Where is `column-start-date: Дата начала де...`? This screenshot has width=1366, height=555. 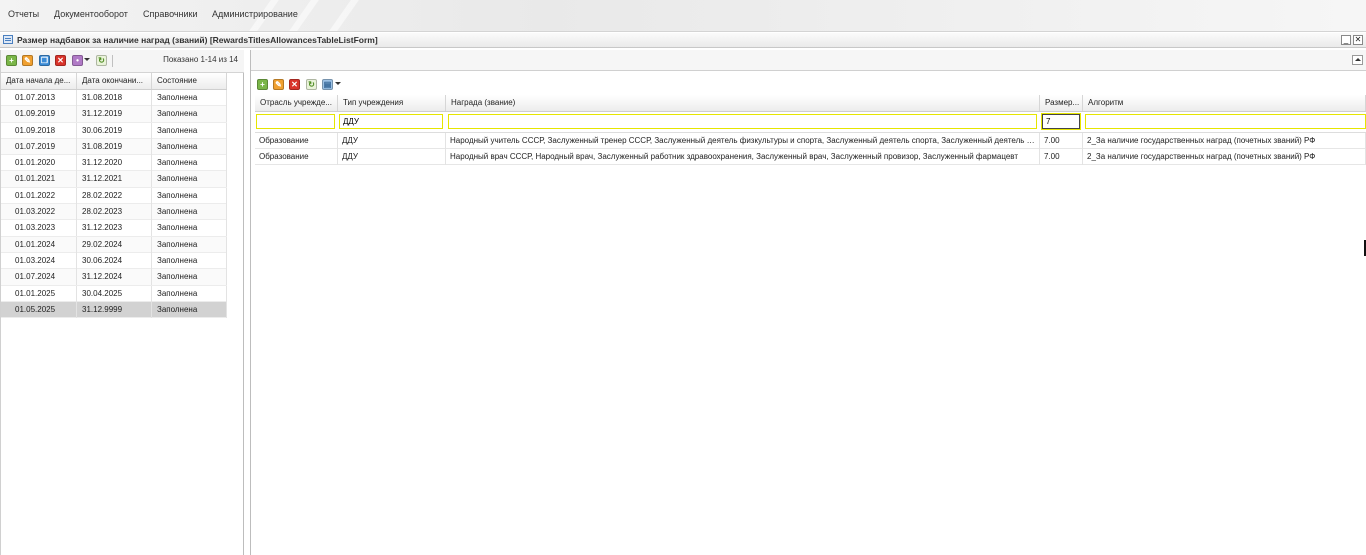
column-start-date: Дата начала де... is located at coordinates (39, 81).